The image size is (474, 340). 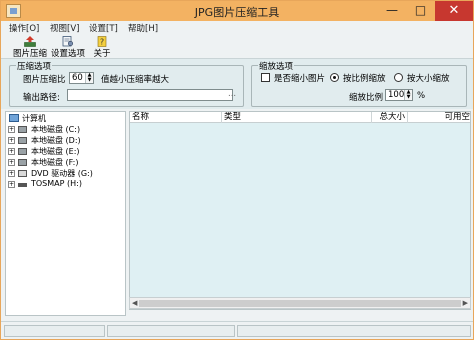 I want to click on tree-item-label: DVD 驱动器 (G:), so click(x=62, y=173).